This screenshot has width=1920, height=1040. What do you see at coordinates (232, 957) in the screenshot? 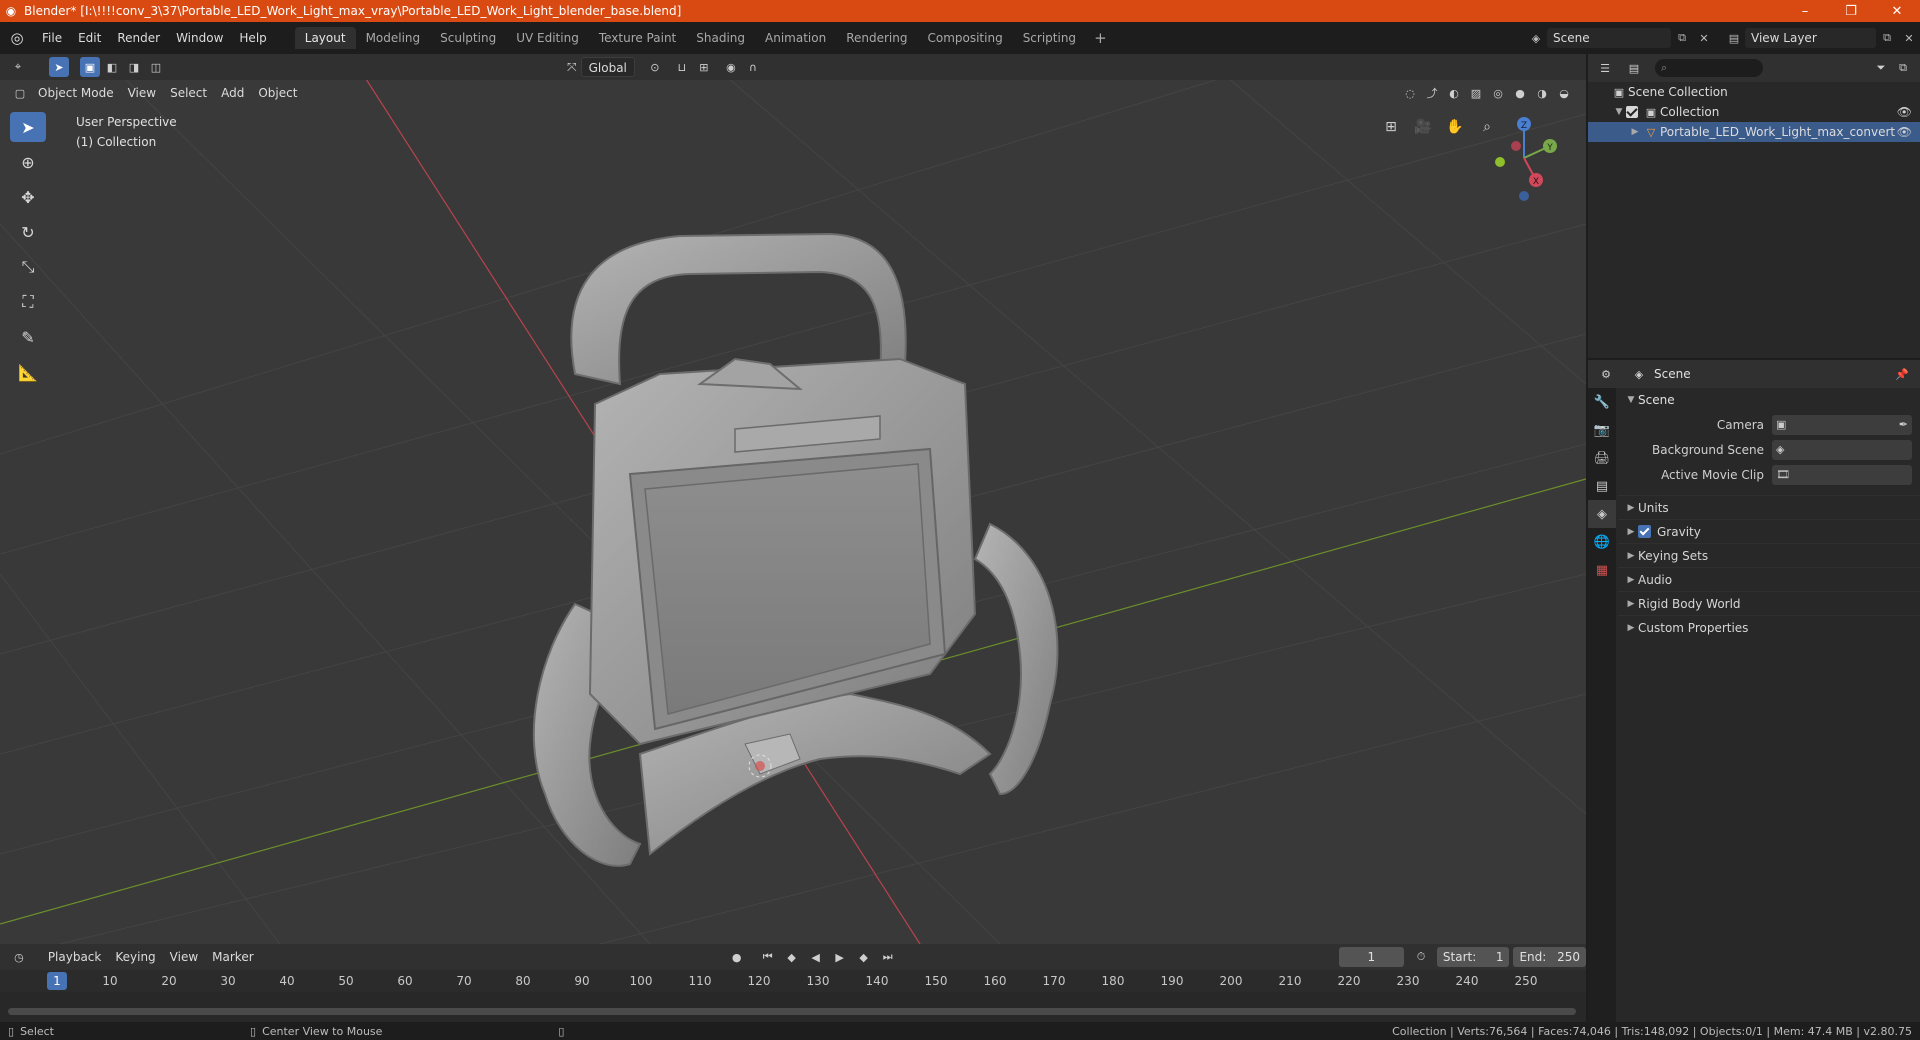
I see `timeline-menu-marker: Marker` at bounding box center [232, 957].